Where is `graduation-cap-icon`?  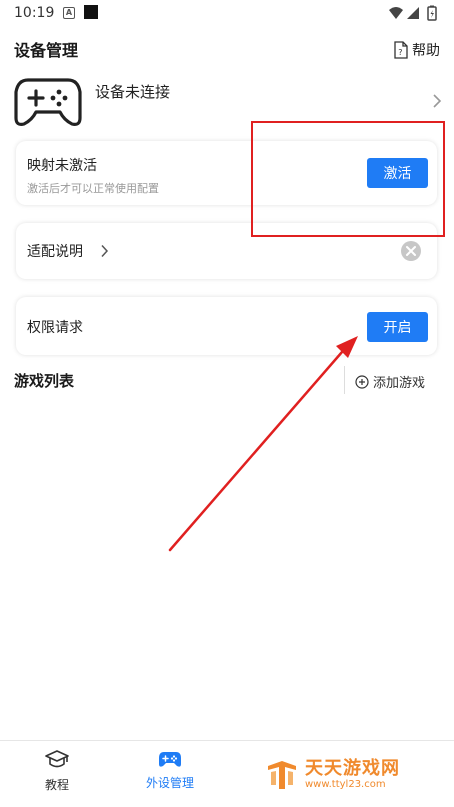 graduation-cap-icon is located at coordinates (57, 759).